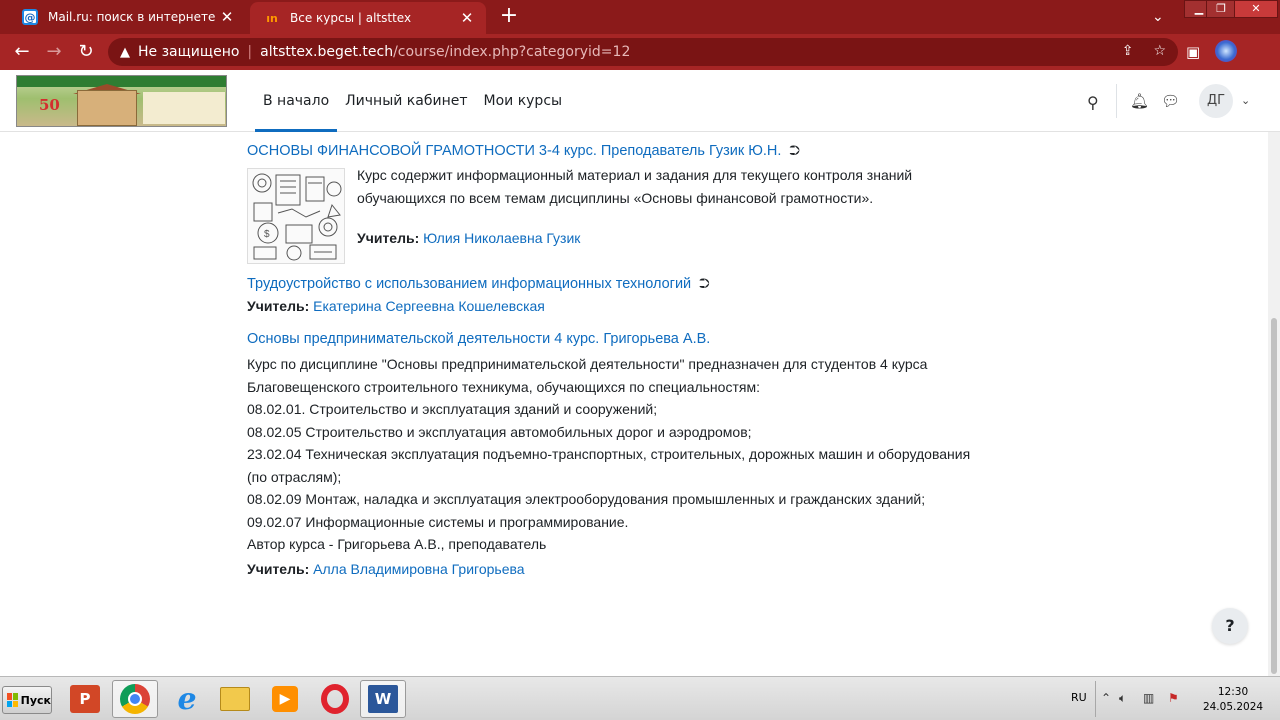 This screenshot has height=720, width=1280. I want to click on messages-chat-icon: 💬︎, so click(1170, 101).